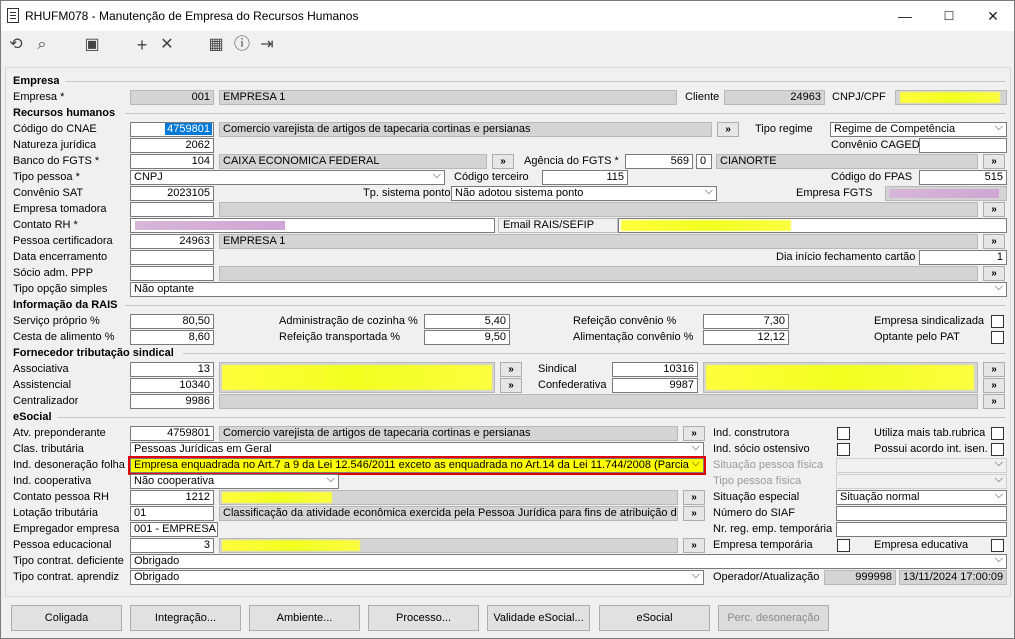 The width and height of the screenshot is (1015, 639). I want to click on deficiente-label: Tipo contrat. deficiente, so click(68, 561).